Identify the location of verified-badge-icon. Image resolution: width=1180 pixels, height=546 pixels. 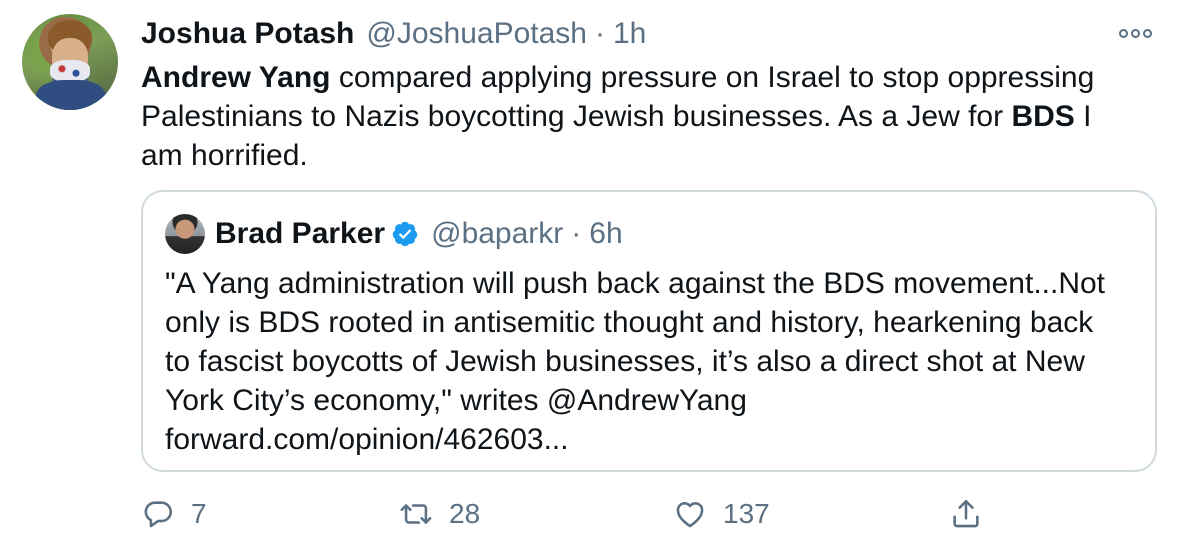
(405, 234).